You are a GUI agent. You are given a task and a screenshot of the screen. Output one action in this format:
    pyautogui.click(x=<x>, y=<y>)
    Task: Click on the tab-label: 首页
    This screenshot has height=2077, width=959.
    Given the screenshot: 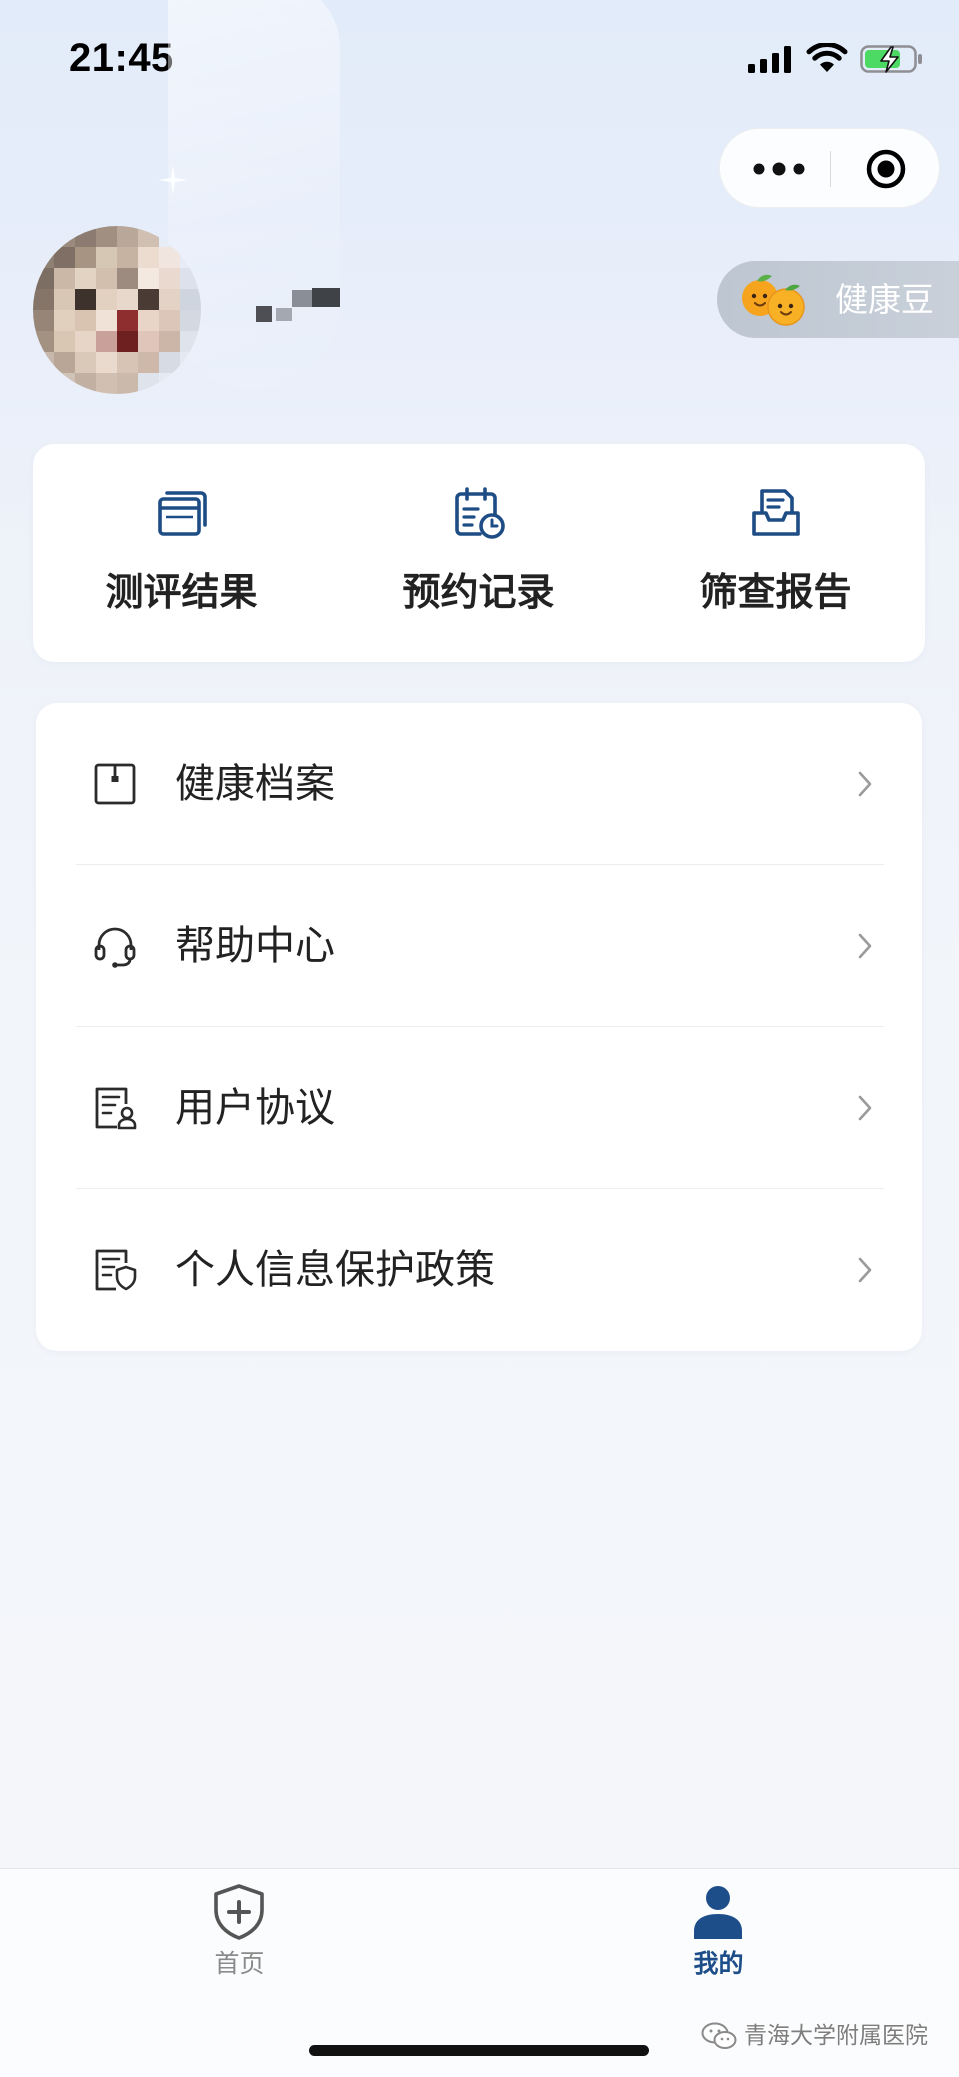 What is the action you would take?
    pyautogui.click(x=239, y=1963)
    